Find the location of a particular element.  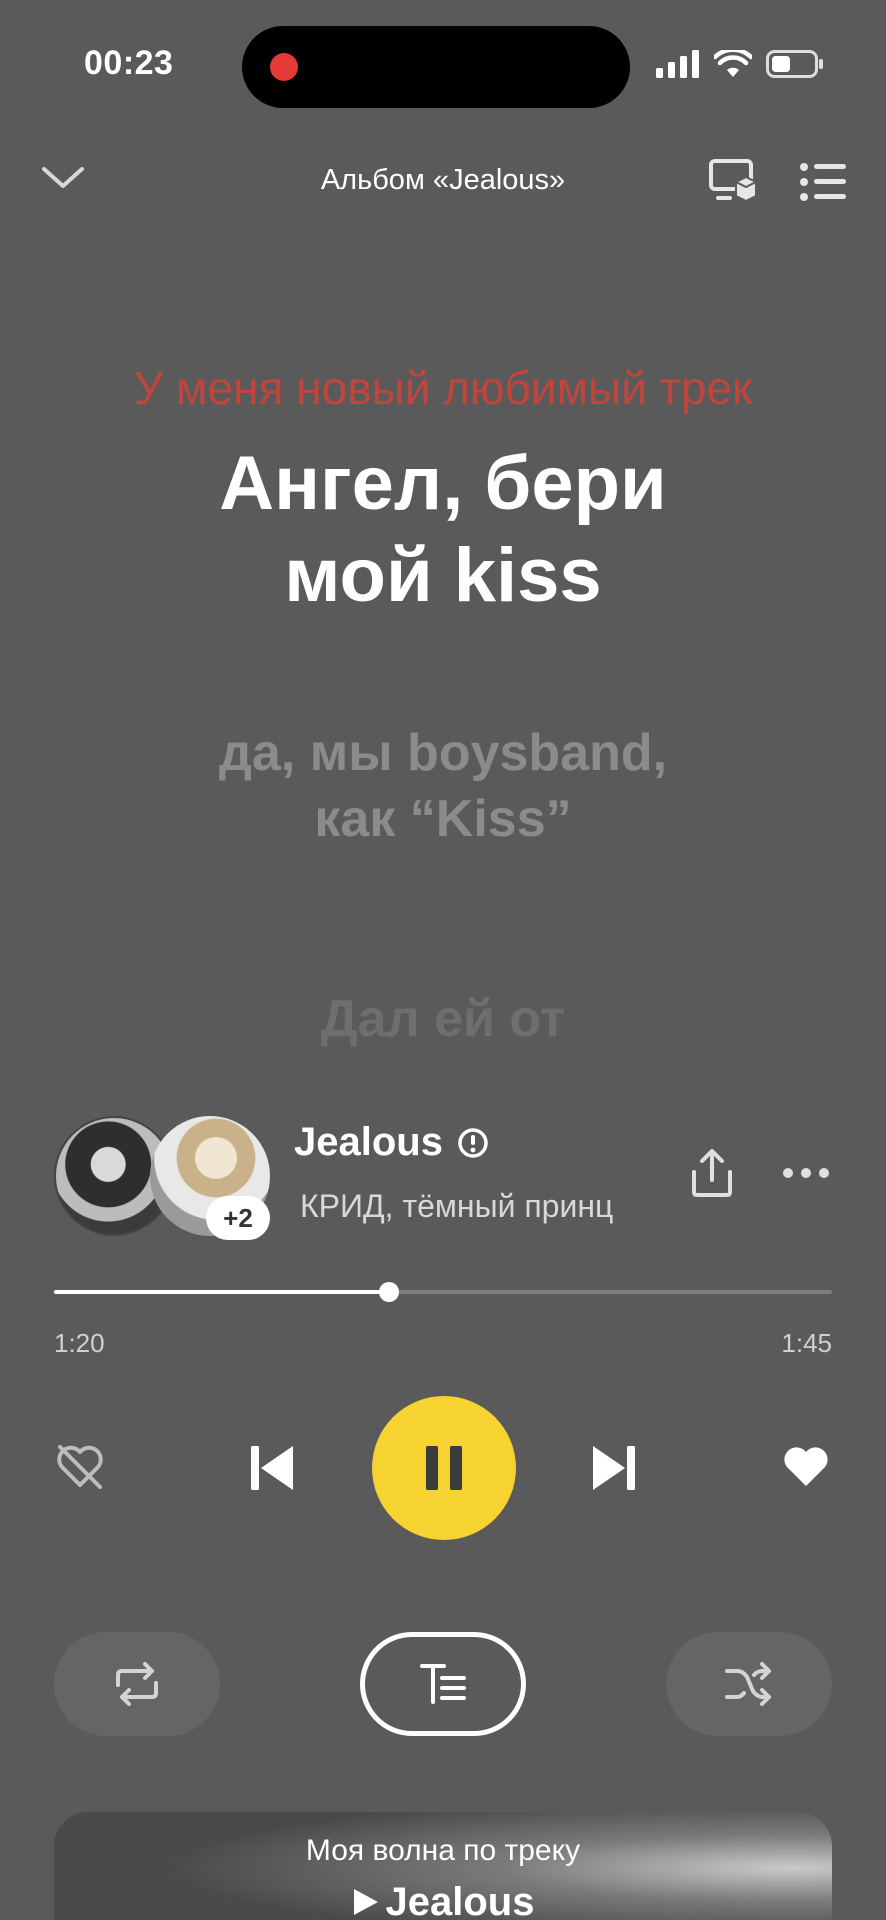

repeat-icon is located at coordinates (137, 1684).